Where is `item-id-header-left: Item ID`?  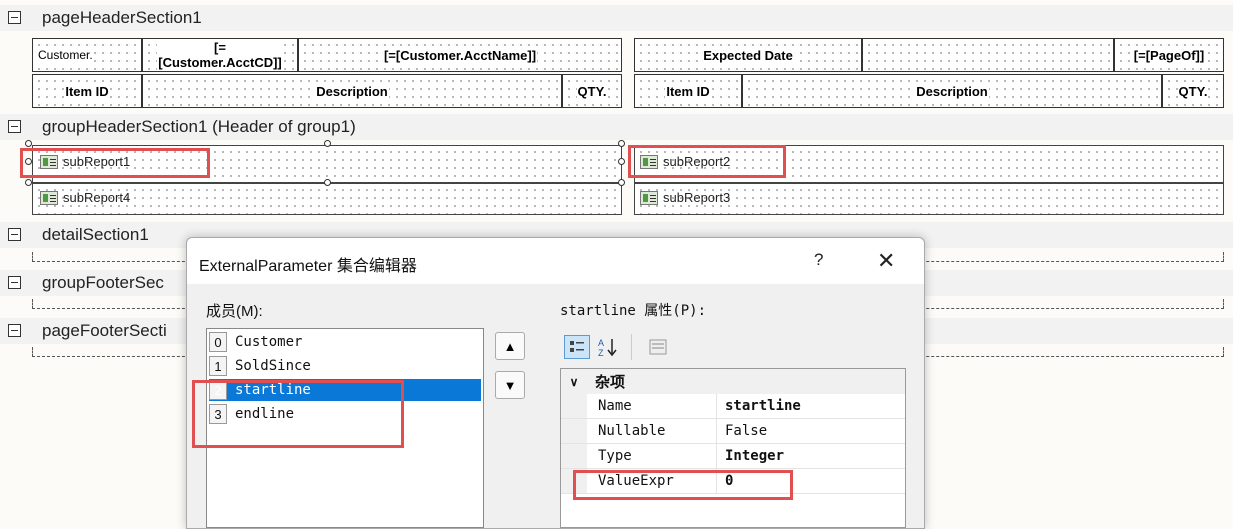 item-id-header-left: Item ID is located at coordinates (87, 91).